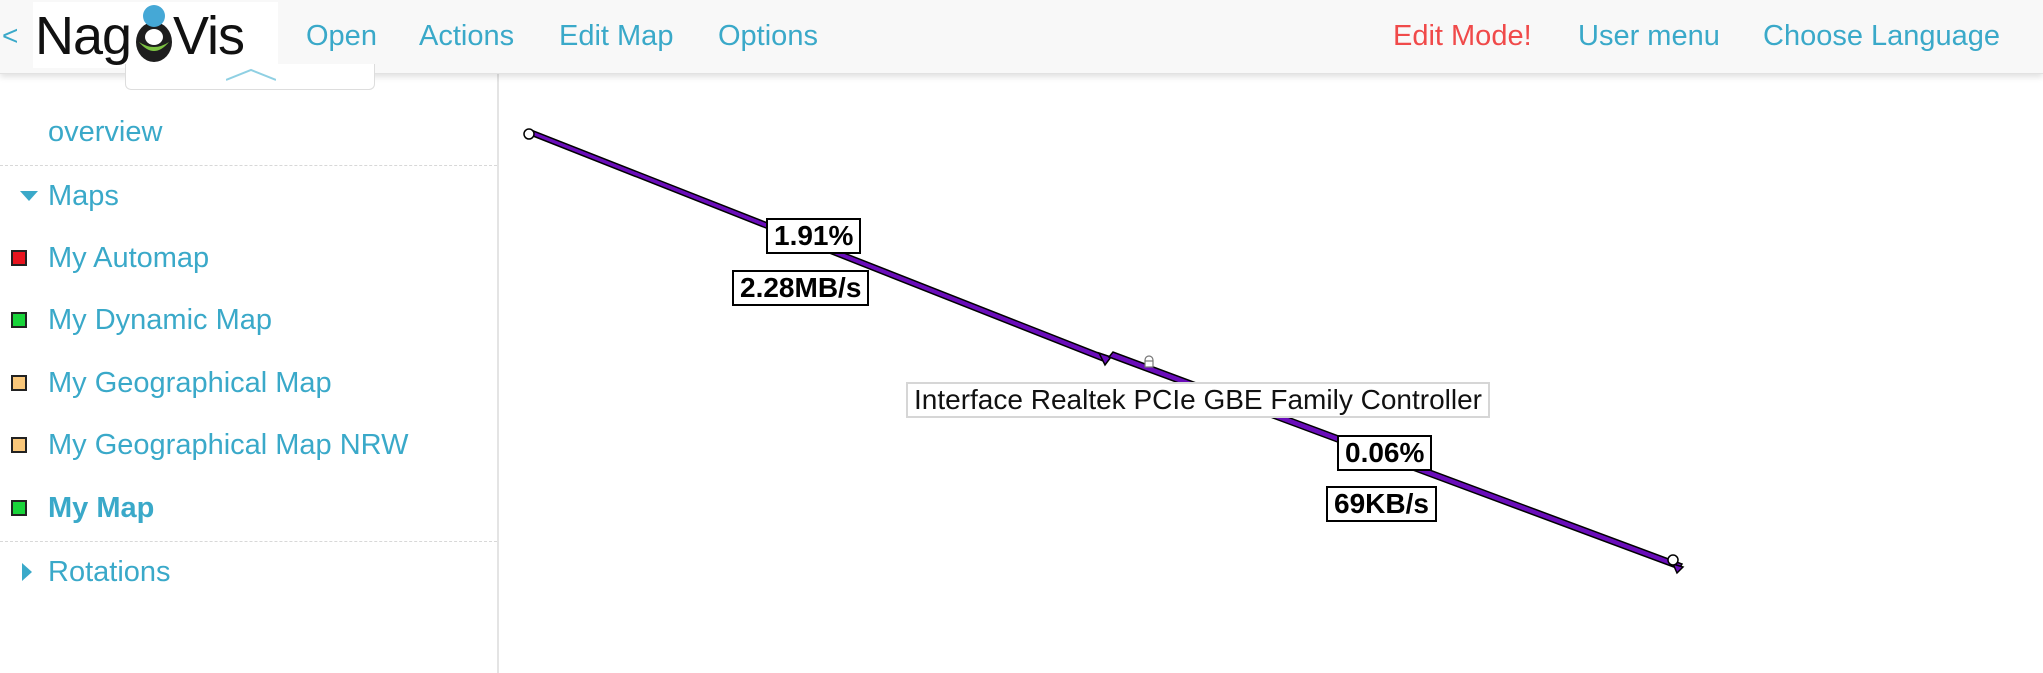 This screenshot has width=2043, height=673. I want to click on sidebar-item-label: My Geographical Map NRW, so click(228, 445).